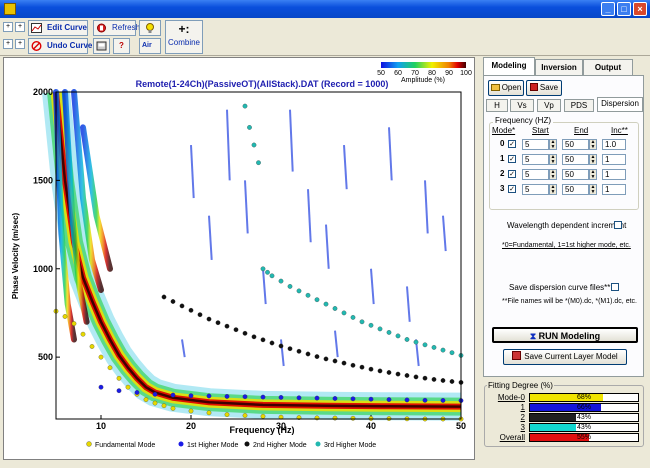  What do you see at coordinates (618, 225) in the screenshot?
I see `wavelength-checkbox` at bounding box center [618, 225].